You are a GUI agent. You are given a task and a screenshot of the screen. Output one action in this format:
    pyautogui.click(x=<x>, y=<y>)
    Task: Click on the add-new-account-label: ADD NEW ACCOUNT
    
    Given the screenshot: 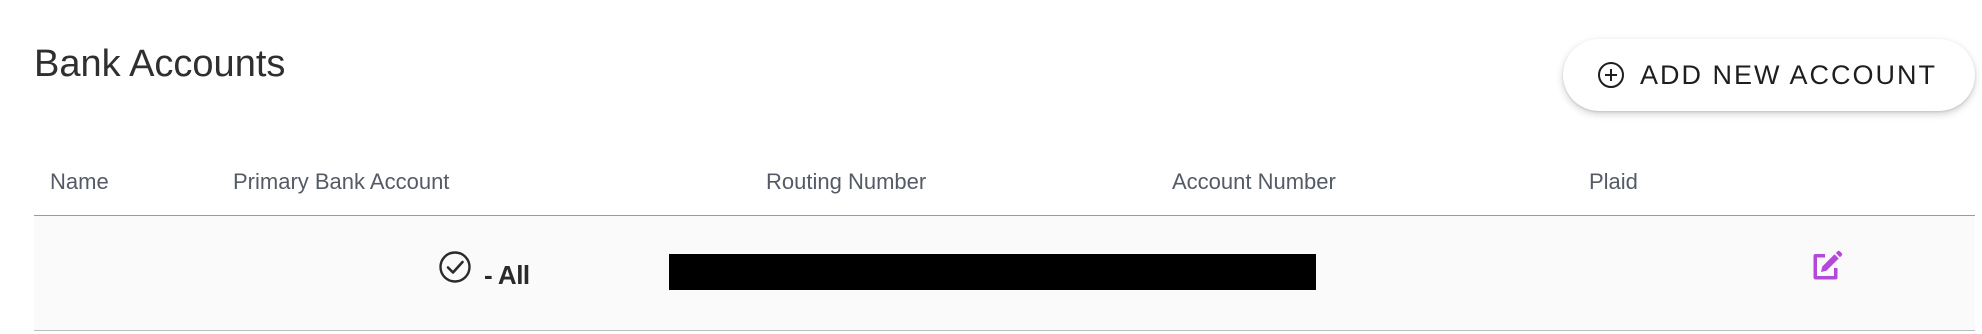 What is the action you would take?
    pyautogui.click(x=1789, y=74)
    